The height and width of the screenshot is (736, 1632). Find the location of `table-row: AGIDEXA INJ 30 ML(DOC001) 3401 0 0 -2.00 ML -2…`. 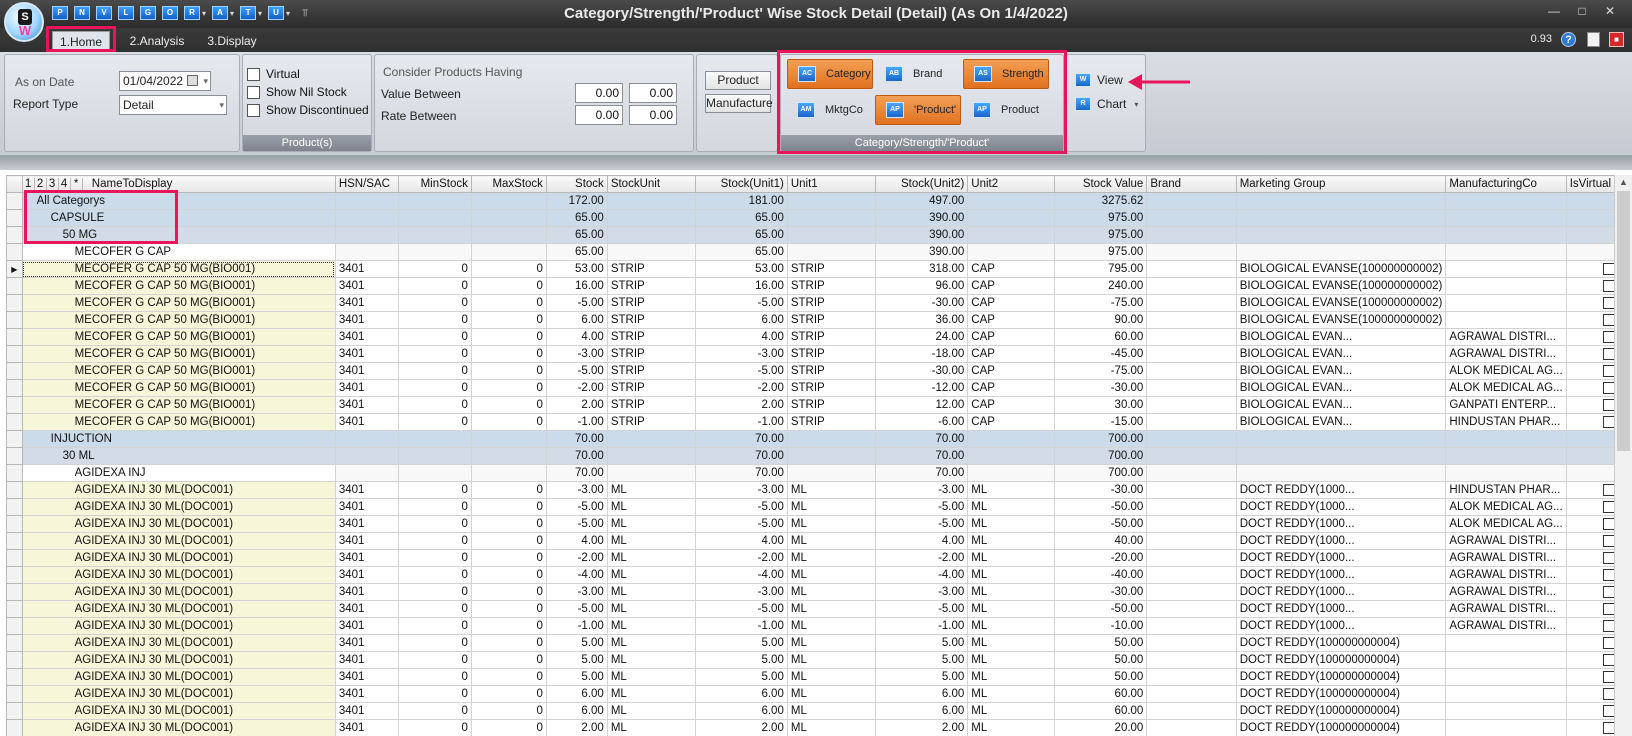

table-row: AGIDEXA INJ 30 ML(DOC001) 3401 0 0 -2.00 ML -2… is located at coordinates (819, 558).